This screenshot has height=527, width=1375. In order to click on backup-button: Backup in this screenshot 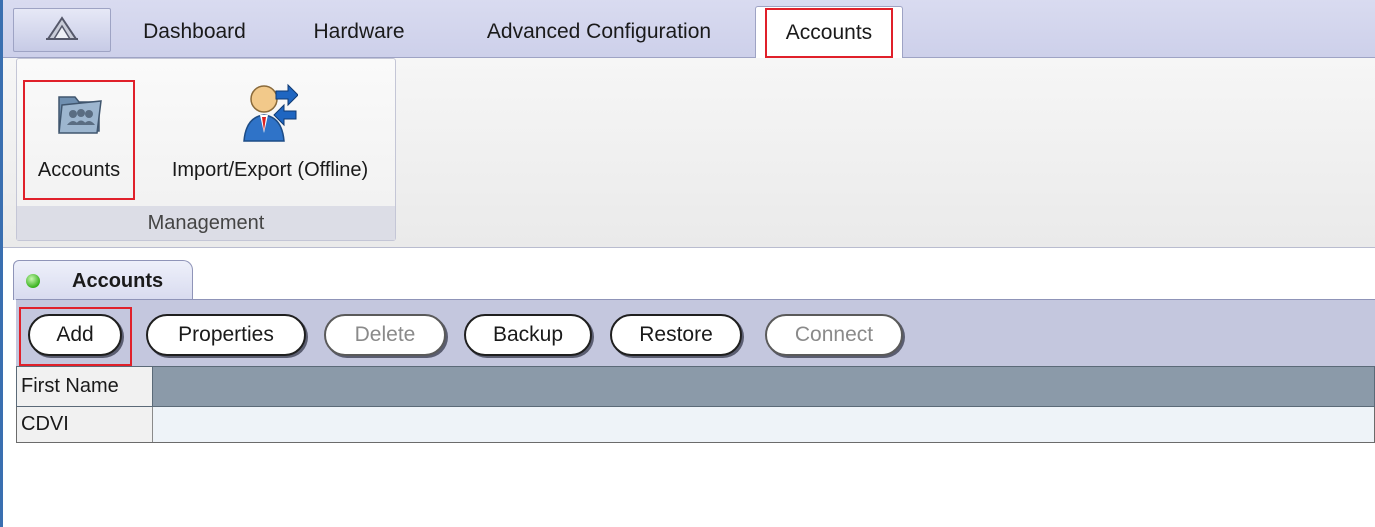, I will do `click(528, 335)`.